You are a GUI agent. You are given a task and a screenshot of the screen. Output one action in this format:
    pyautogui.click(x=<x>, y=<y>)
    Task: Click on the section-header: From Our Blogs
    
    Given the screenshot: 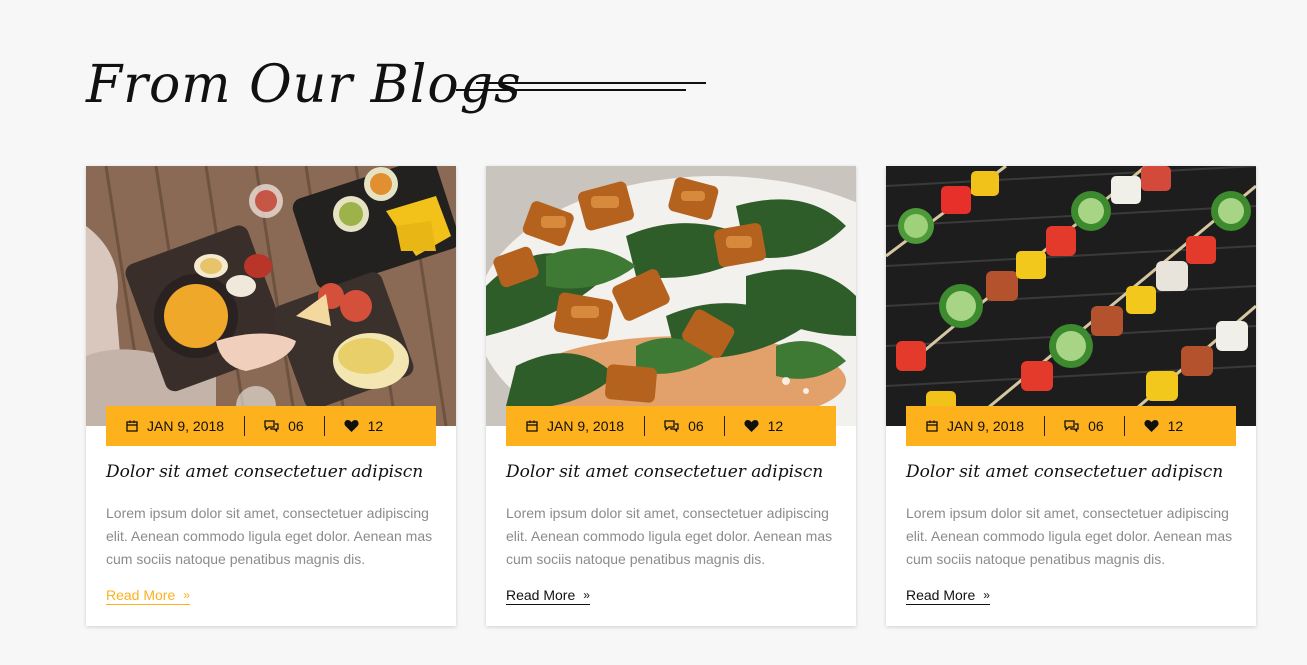 What is the action you would take?
    pyautogui.click(x=436, y=85)
    